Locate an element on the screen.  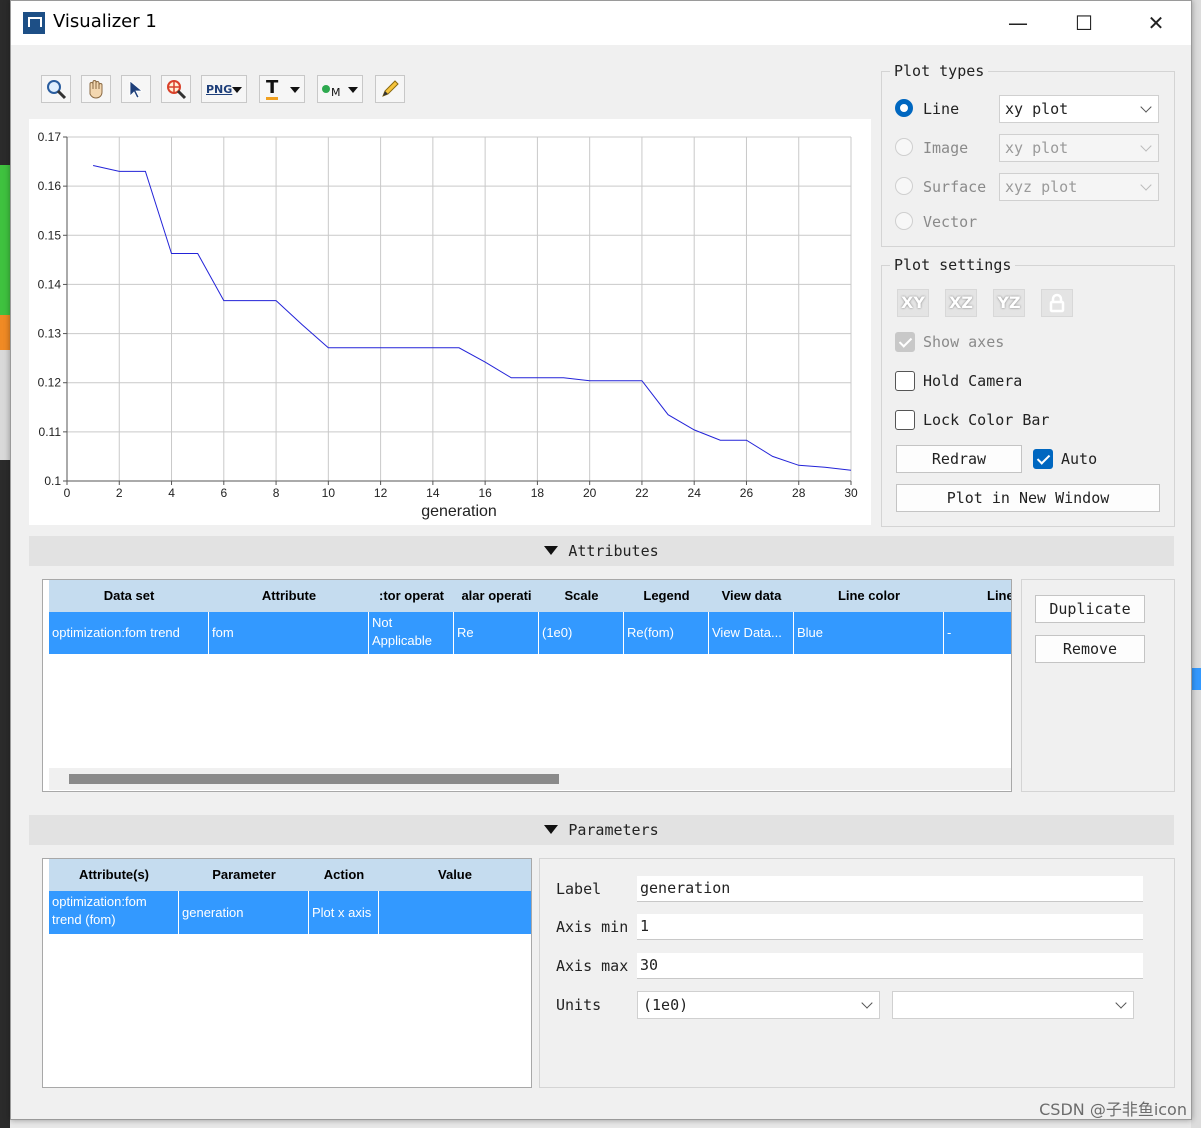
col-vector-operation: :tor operat is located at coordinates (411, 596).